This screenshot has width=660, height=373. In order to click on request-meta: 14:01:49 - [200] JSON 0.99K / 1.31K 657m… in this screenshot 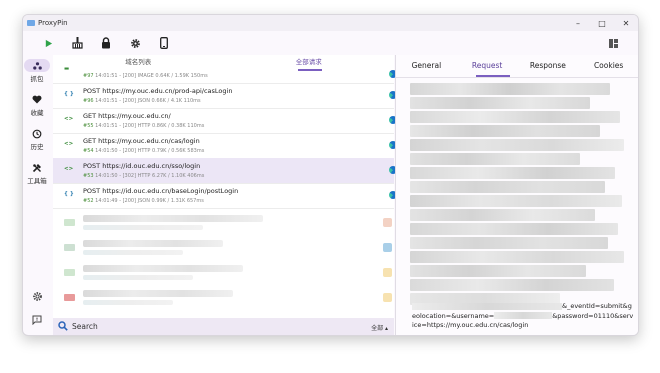, I will do `click(149, 201)`.